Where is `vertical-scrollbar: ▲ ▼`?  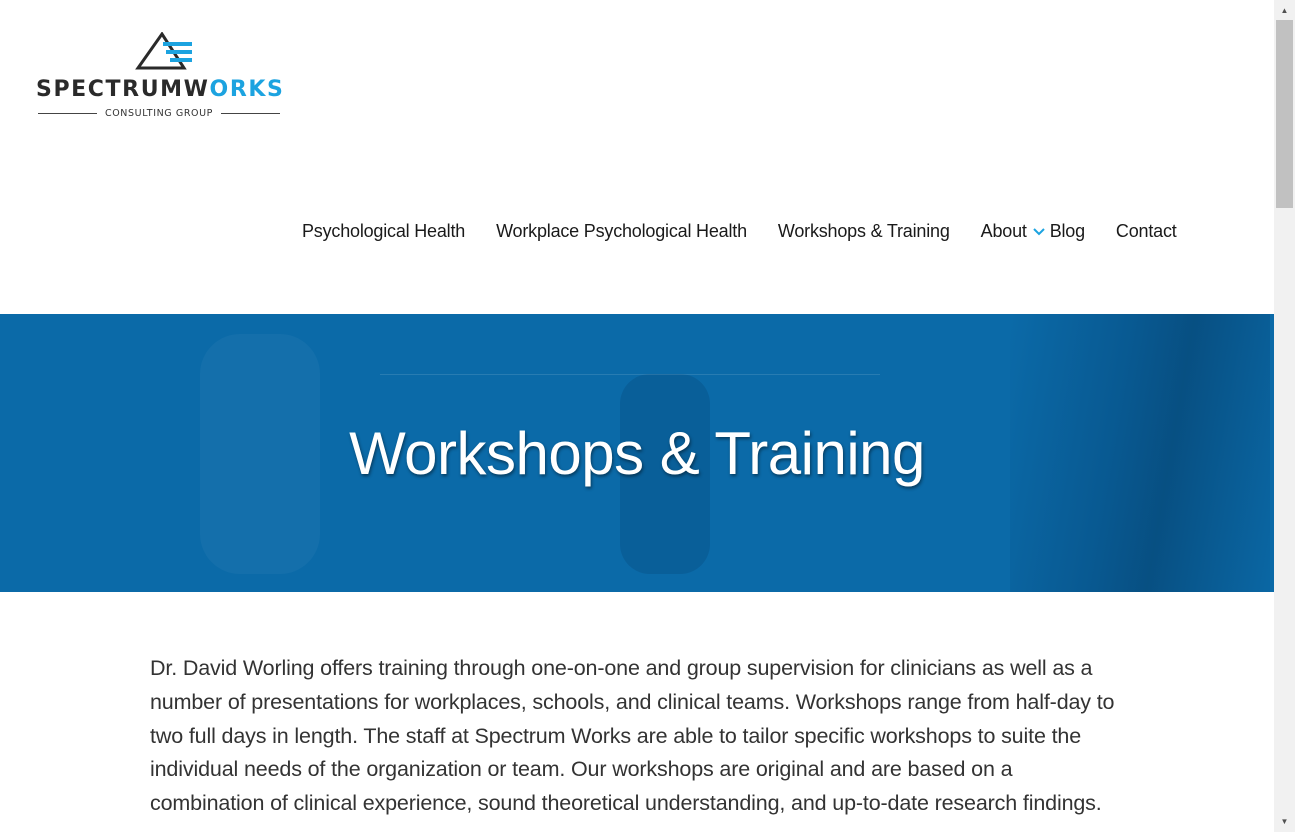
vertical-scrollbar: ▲ ▼ is located at coordinates (1284, 416).